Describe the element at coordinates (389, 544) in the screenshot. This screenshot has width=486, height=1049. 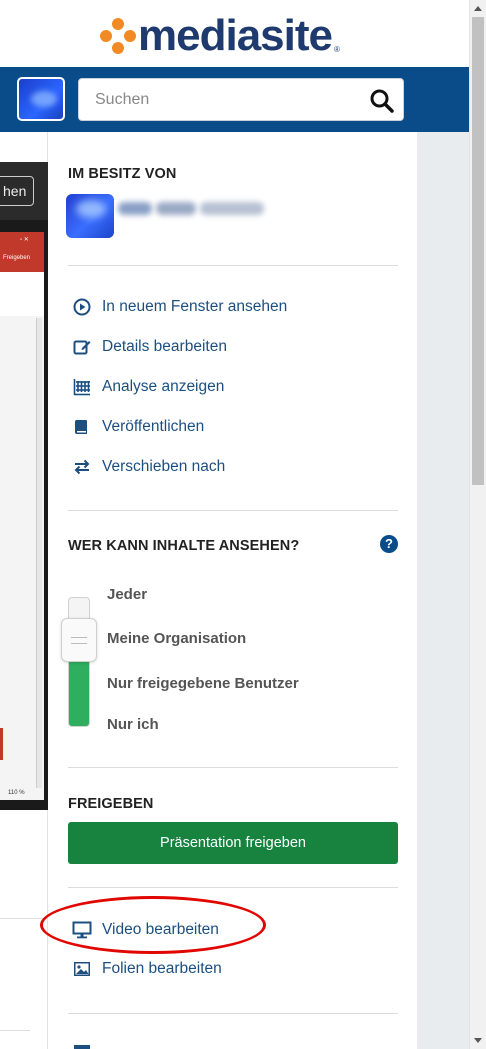
I see `help-icon: ?` at that location.